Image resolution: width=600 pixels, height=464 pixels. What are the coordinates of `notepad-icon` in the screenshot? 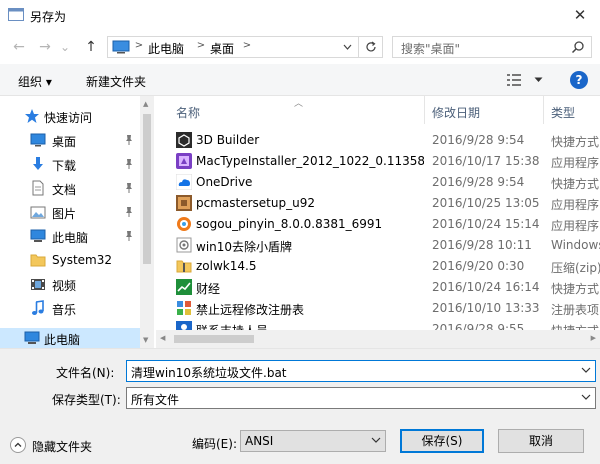 It's located at (16, 14).